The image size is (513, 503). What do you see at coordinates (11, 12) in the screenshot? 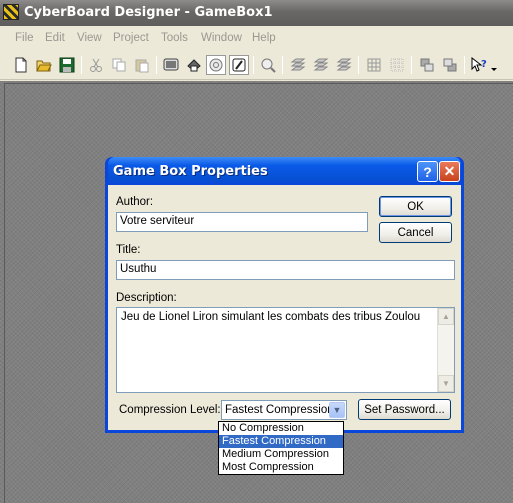
I see `app-logo-icon` at bounding box center [11, 12].